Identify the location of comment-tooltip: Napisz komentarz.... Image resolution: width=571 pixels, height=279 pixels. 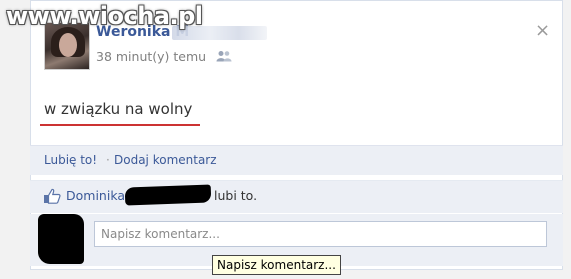
(276, 265).